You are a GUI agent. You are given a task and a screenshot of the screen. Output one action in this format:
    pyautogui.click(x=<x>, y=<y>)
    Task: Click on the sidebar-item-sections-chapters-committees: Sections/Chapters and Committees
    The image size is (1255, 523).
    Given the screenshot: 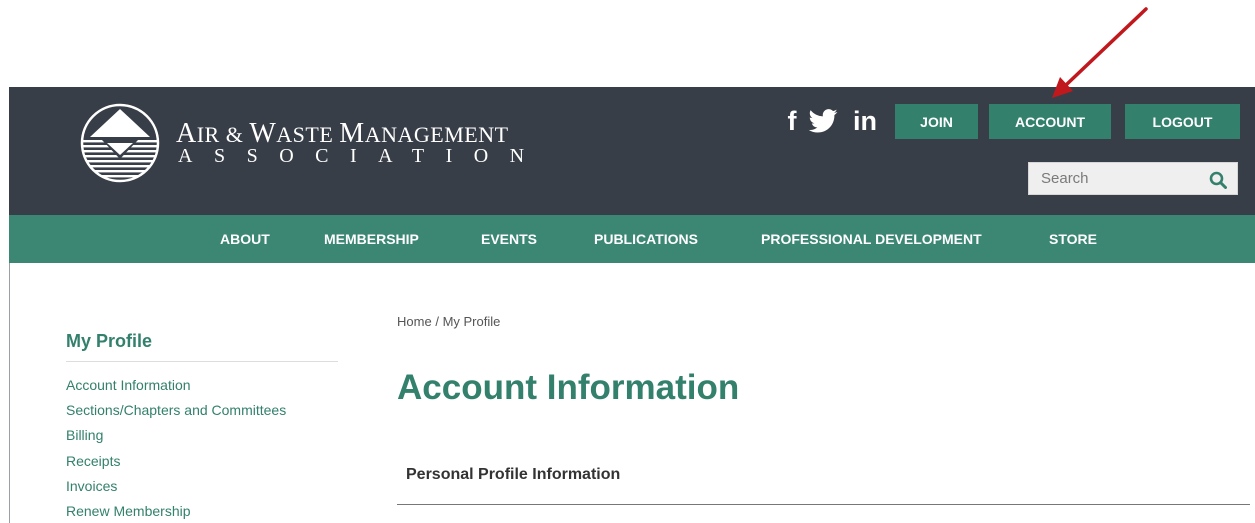 What is the action you would take?
    pyautogui.click(x=176, y=410)
    